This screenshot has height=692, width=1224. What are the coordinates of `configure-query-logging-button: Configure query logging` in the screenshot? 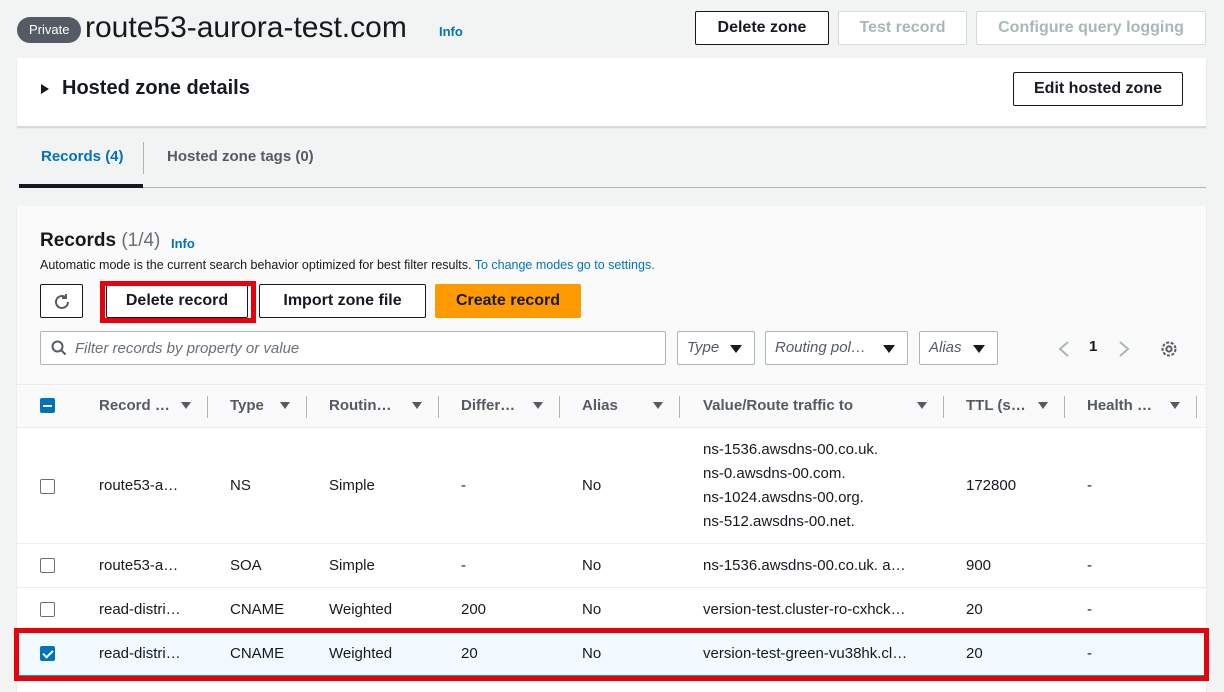 It's located at (1091, 28).